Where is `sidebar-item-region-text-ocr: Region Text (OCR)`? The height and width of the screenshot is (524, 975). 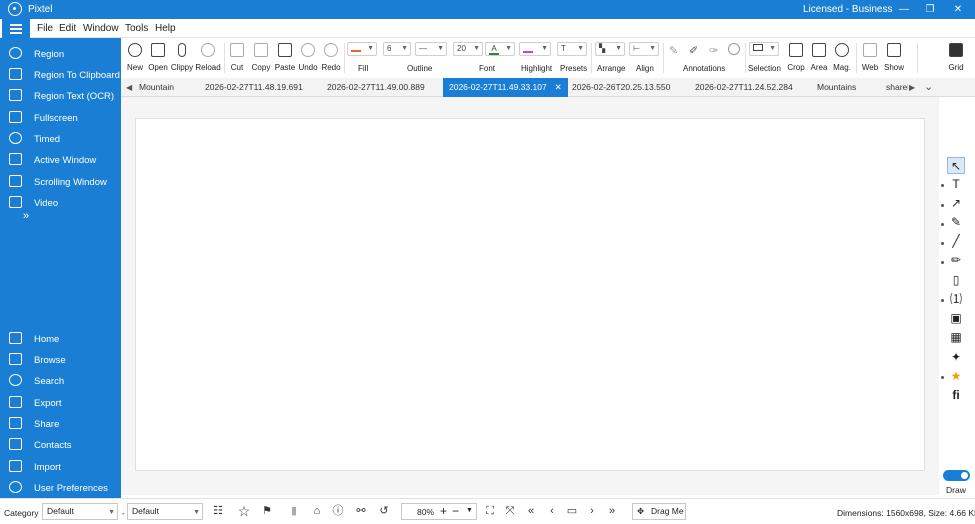
sidebar-item-region-text-ocr: Region Text (OCR) is located at coordinates (60, 96).